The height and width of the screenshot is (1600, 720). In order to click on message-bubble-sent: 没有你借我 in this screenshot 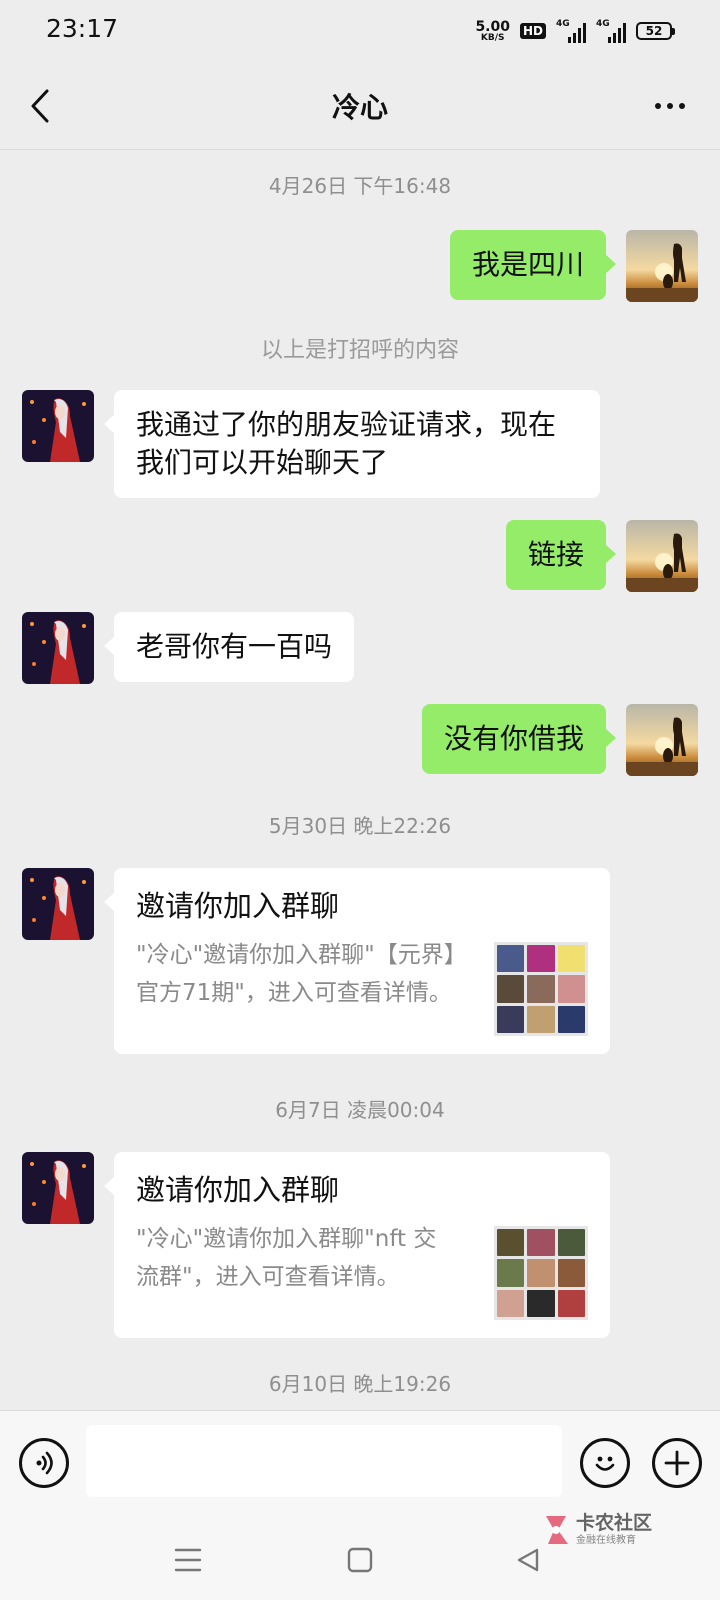, I will do `click(519, 739)`.